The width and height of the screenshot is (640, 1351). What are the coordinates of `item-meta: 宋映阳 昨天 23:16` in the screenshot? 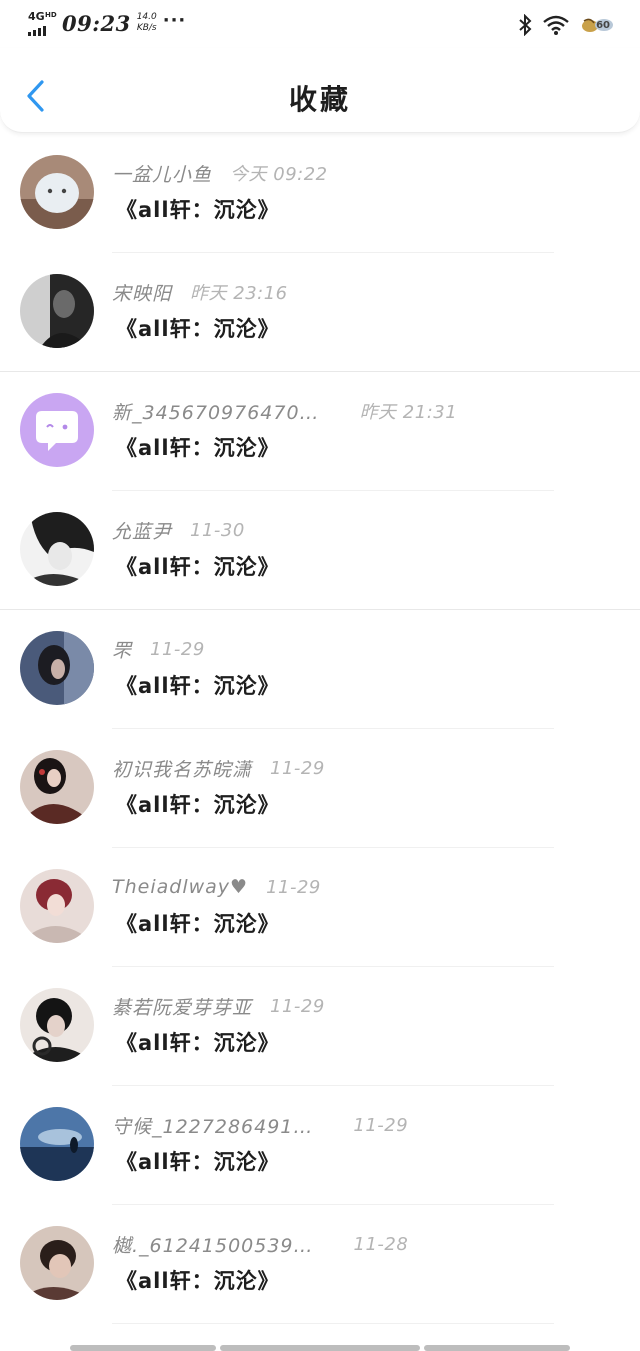 It's located at (200, 292).